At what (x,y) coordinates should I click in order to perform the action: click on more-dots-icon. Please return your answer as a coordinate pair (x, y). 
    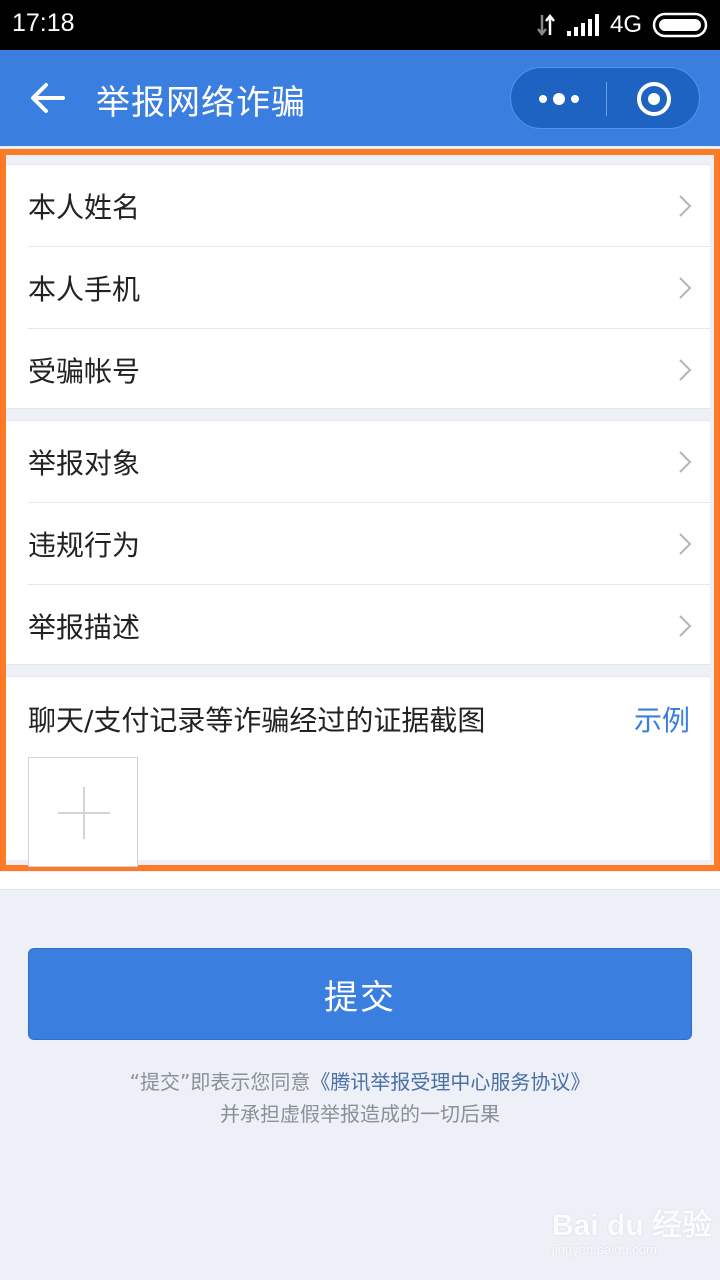
    Looking at the image, I should click on (558, 99).